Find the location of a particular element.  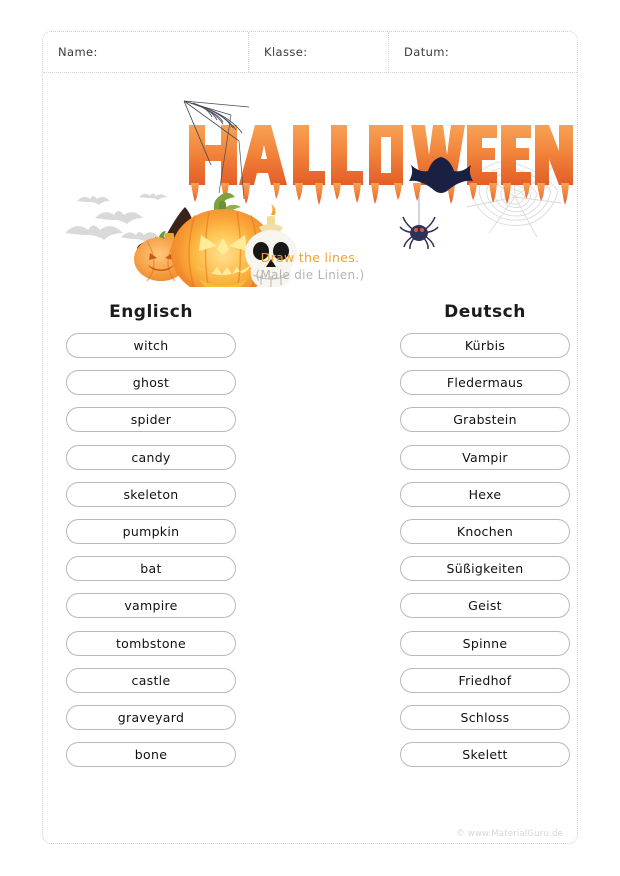

german-word-box: Vampir is located at coordinates (485, 457).